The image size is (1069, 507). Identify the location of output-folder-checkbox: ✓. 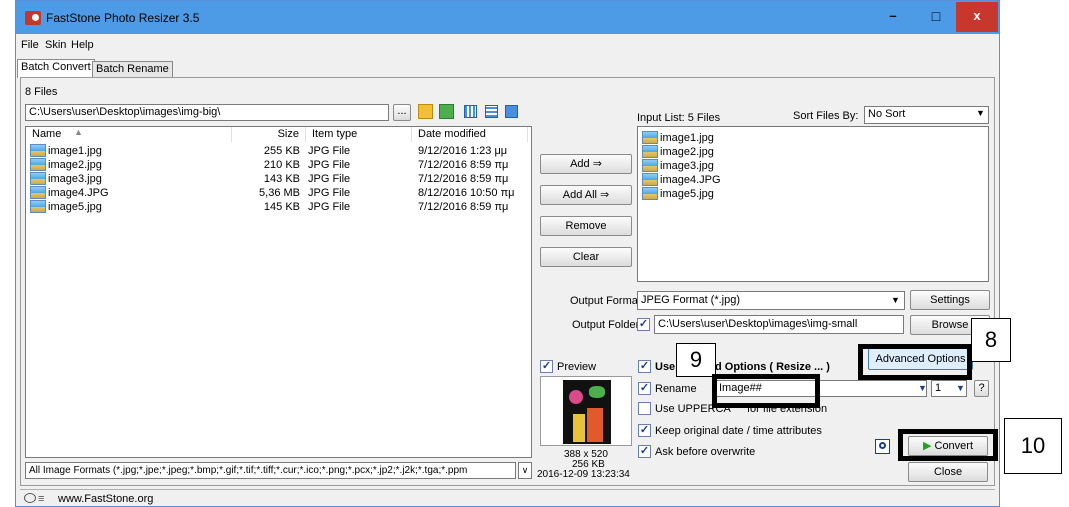
(643, 324).